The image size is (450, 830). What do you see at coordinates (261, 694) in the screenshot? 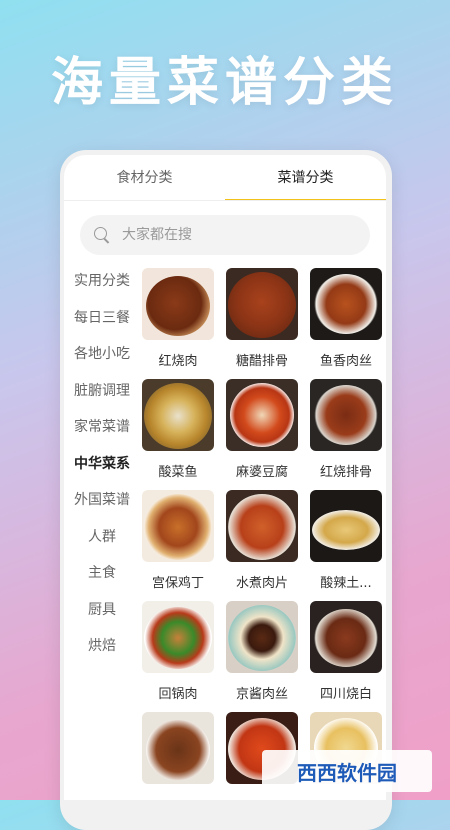
I see `recipe-name: 京酱肉丝` at bounding box center [261, 694].